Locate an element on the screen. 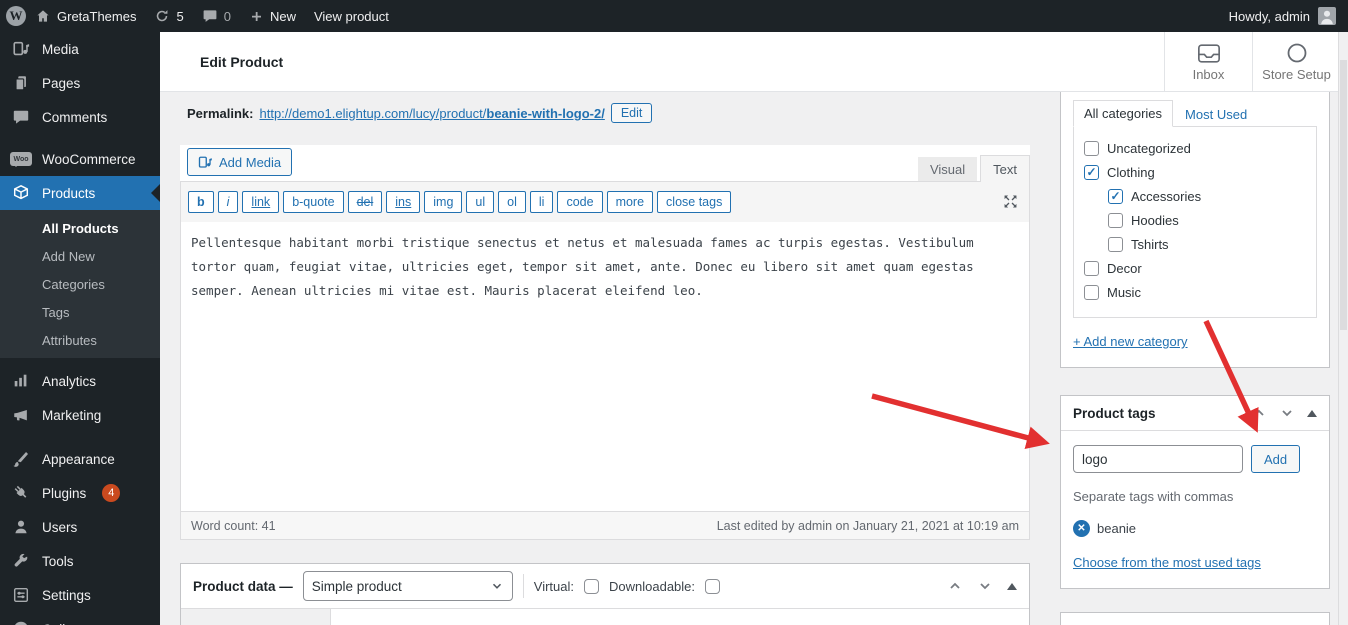 The height and width of the screenshot is (625, 1348). site-name-link: GretaThemes is located at coordinates (85, 16).